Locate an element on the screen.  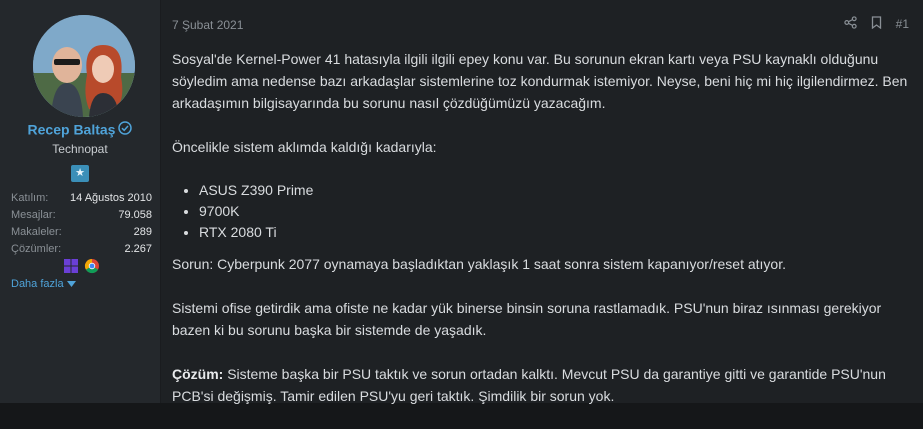
more-link: Daha fazla is located at coordinates (43, 284).